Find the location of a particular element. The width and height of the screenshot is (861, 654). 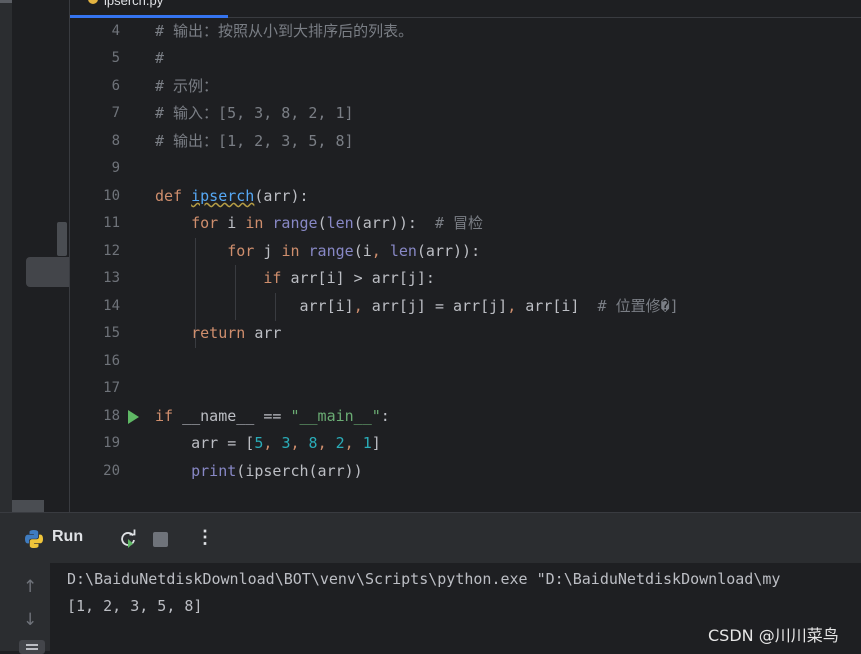

line-number: 6 is located at coordinates (115, 86).